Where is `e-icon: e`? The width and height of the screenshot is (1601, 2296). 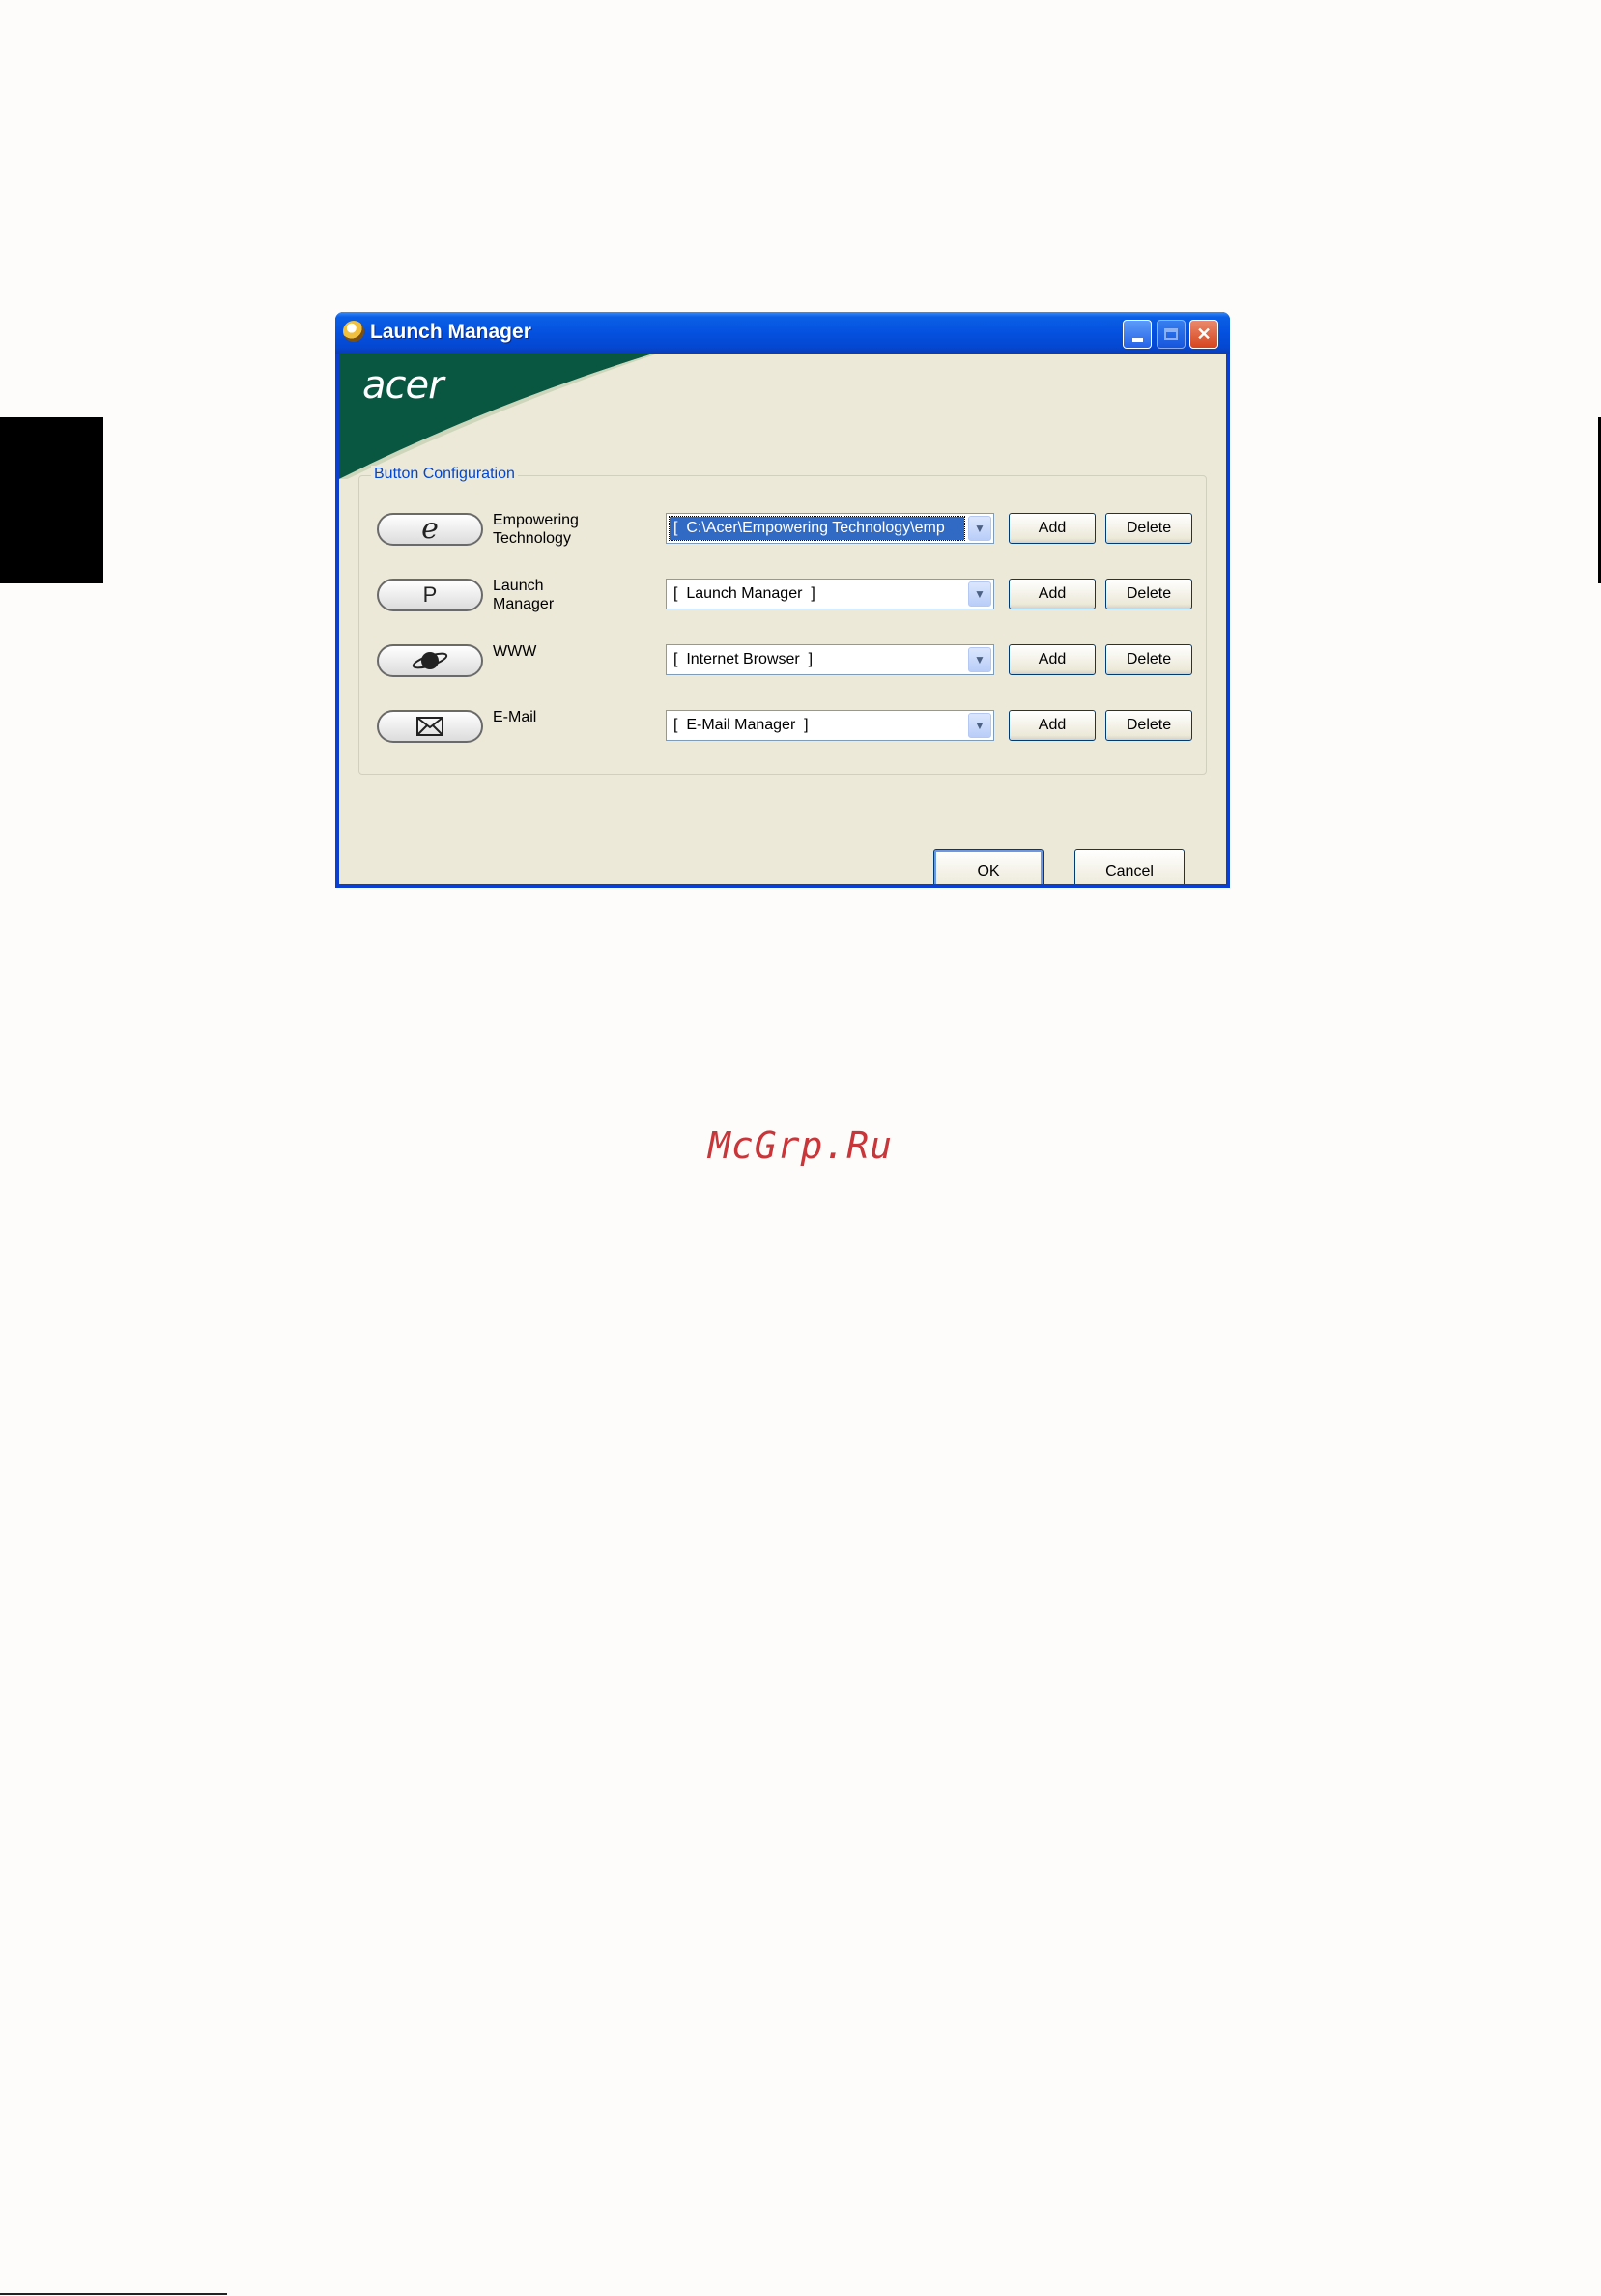
e-icon: e is located at coordinates (430, 529).